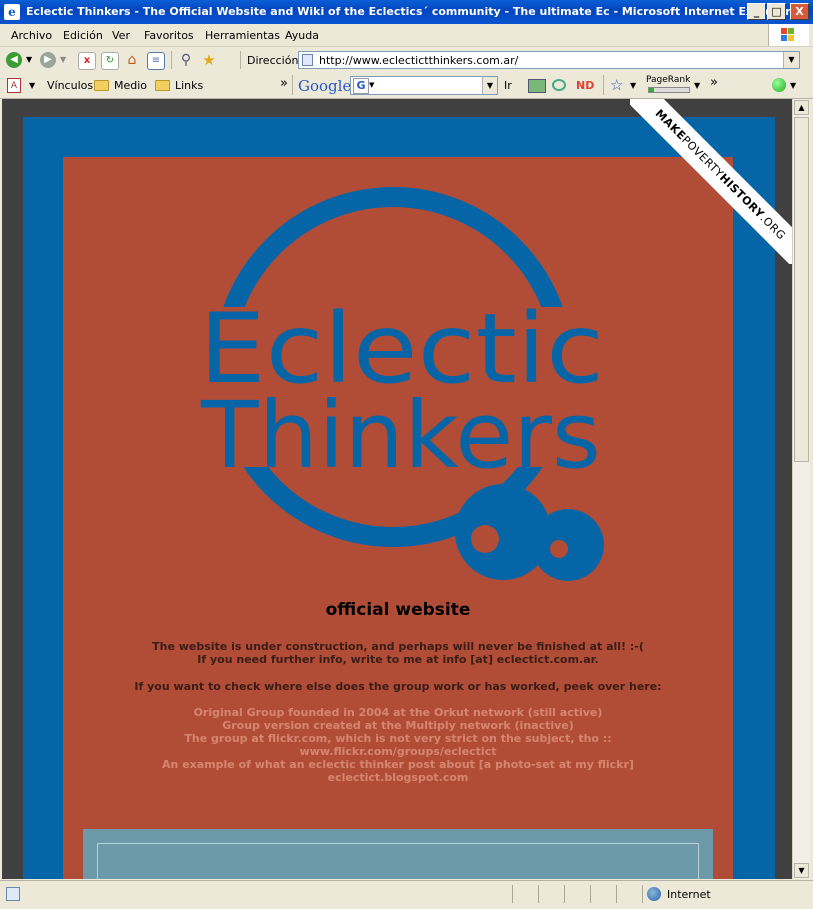 This screenshot has height=909, width=813. What do you see at coordinates (132, 60) in the screenshot?
I see `home-icon: ⌂` at bounding box center [132, 60].